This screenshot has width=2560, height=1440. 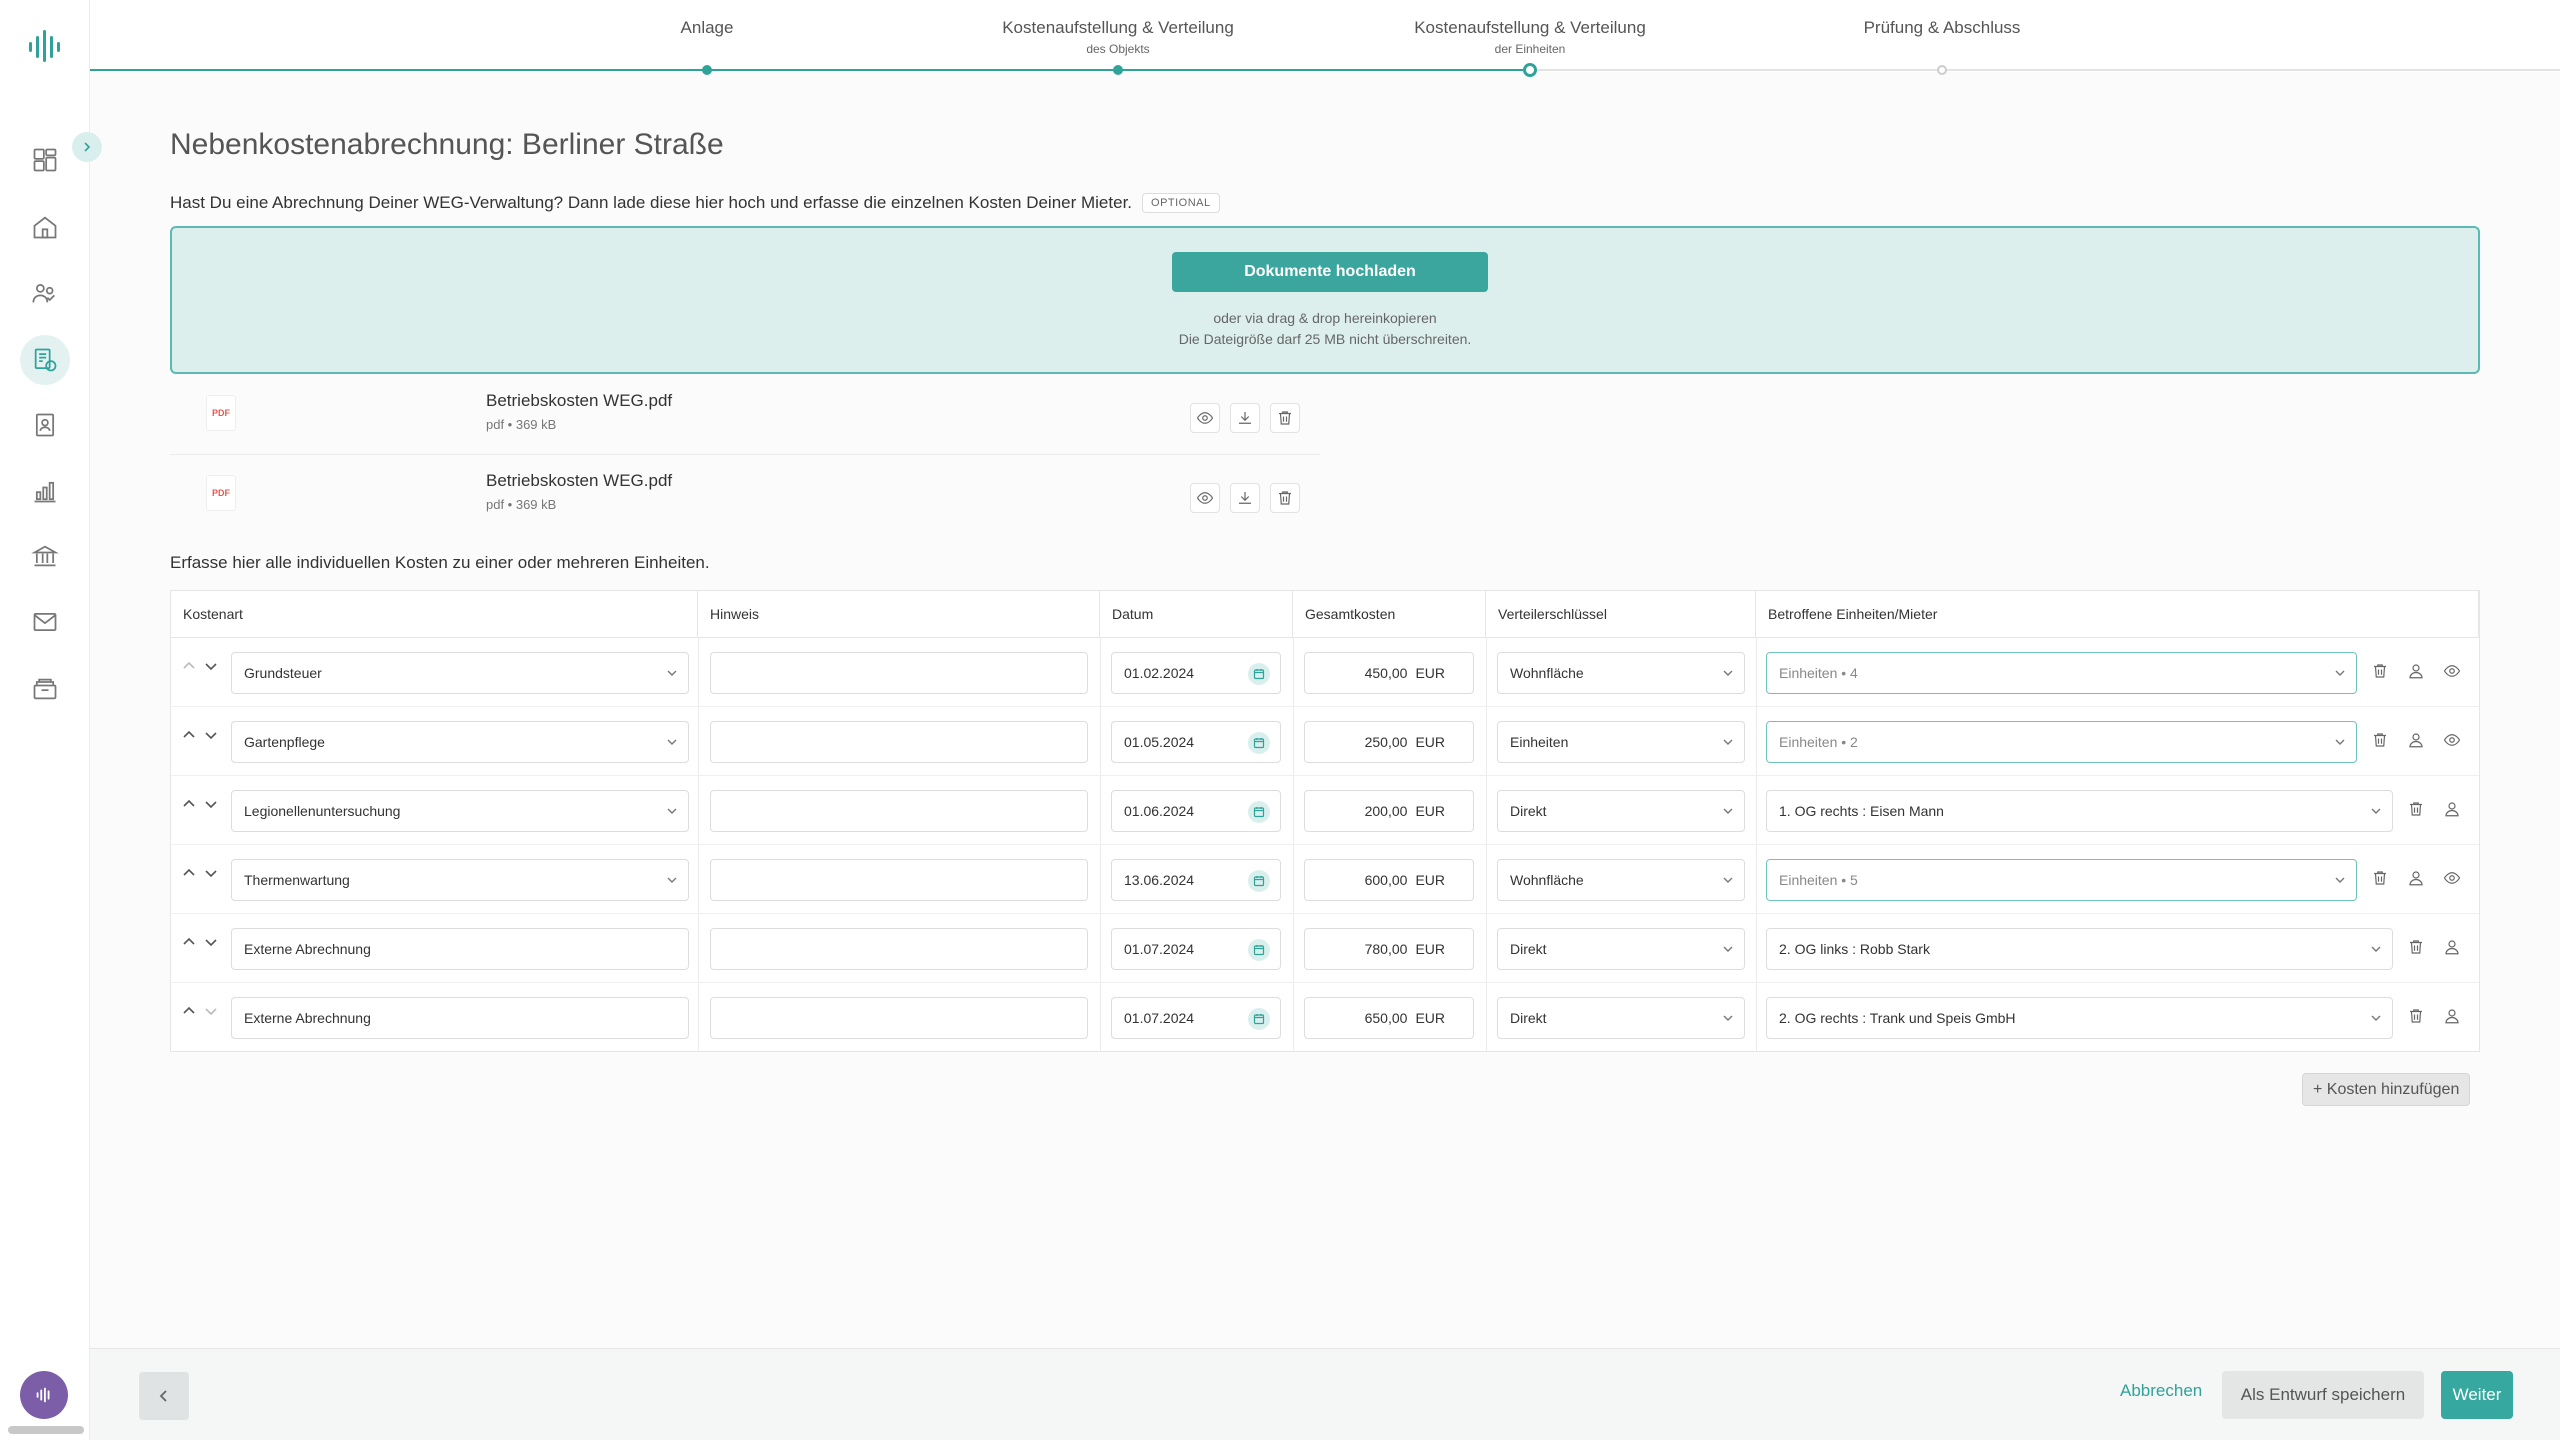 I want to click on back-button, so click(x=164, y=1396).